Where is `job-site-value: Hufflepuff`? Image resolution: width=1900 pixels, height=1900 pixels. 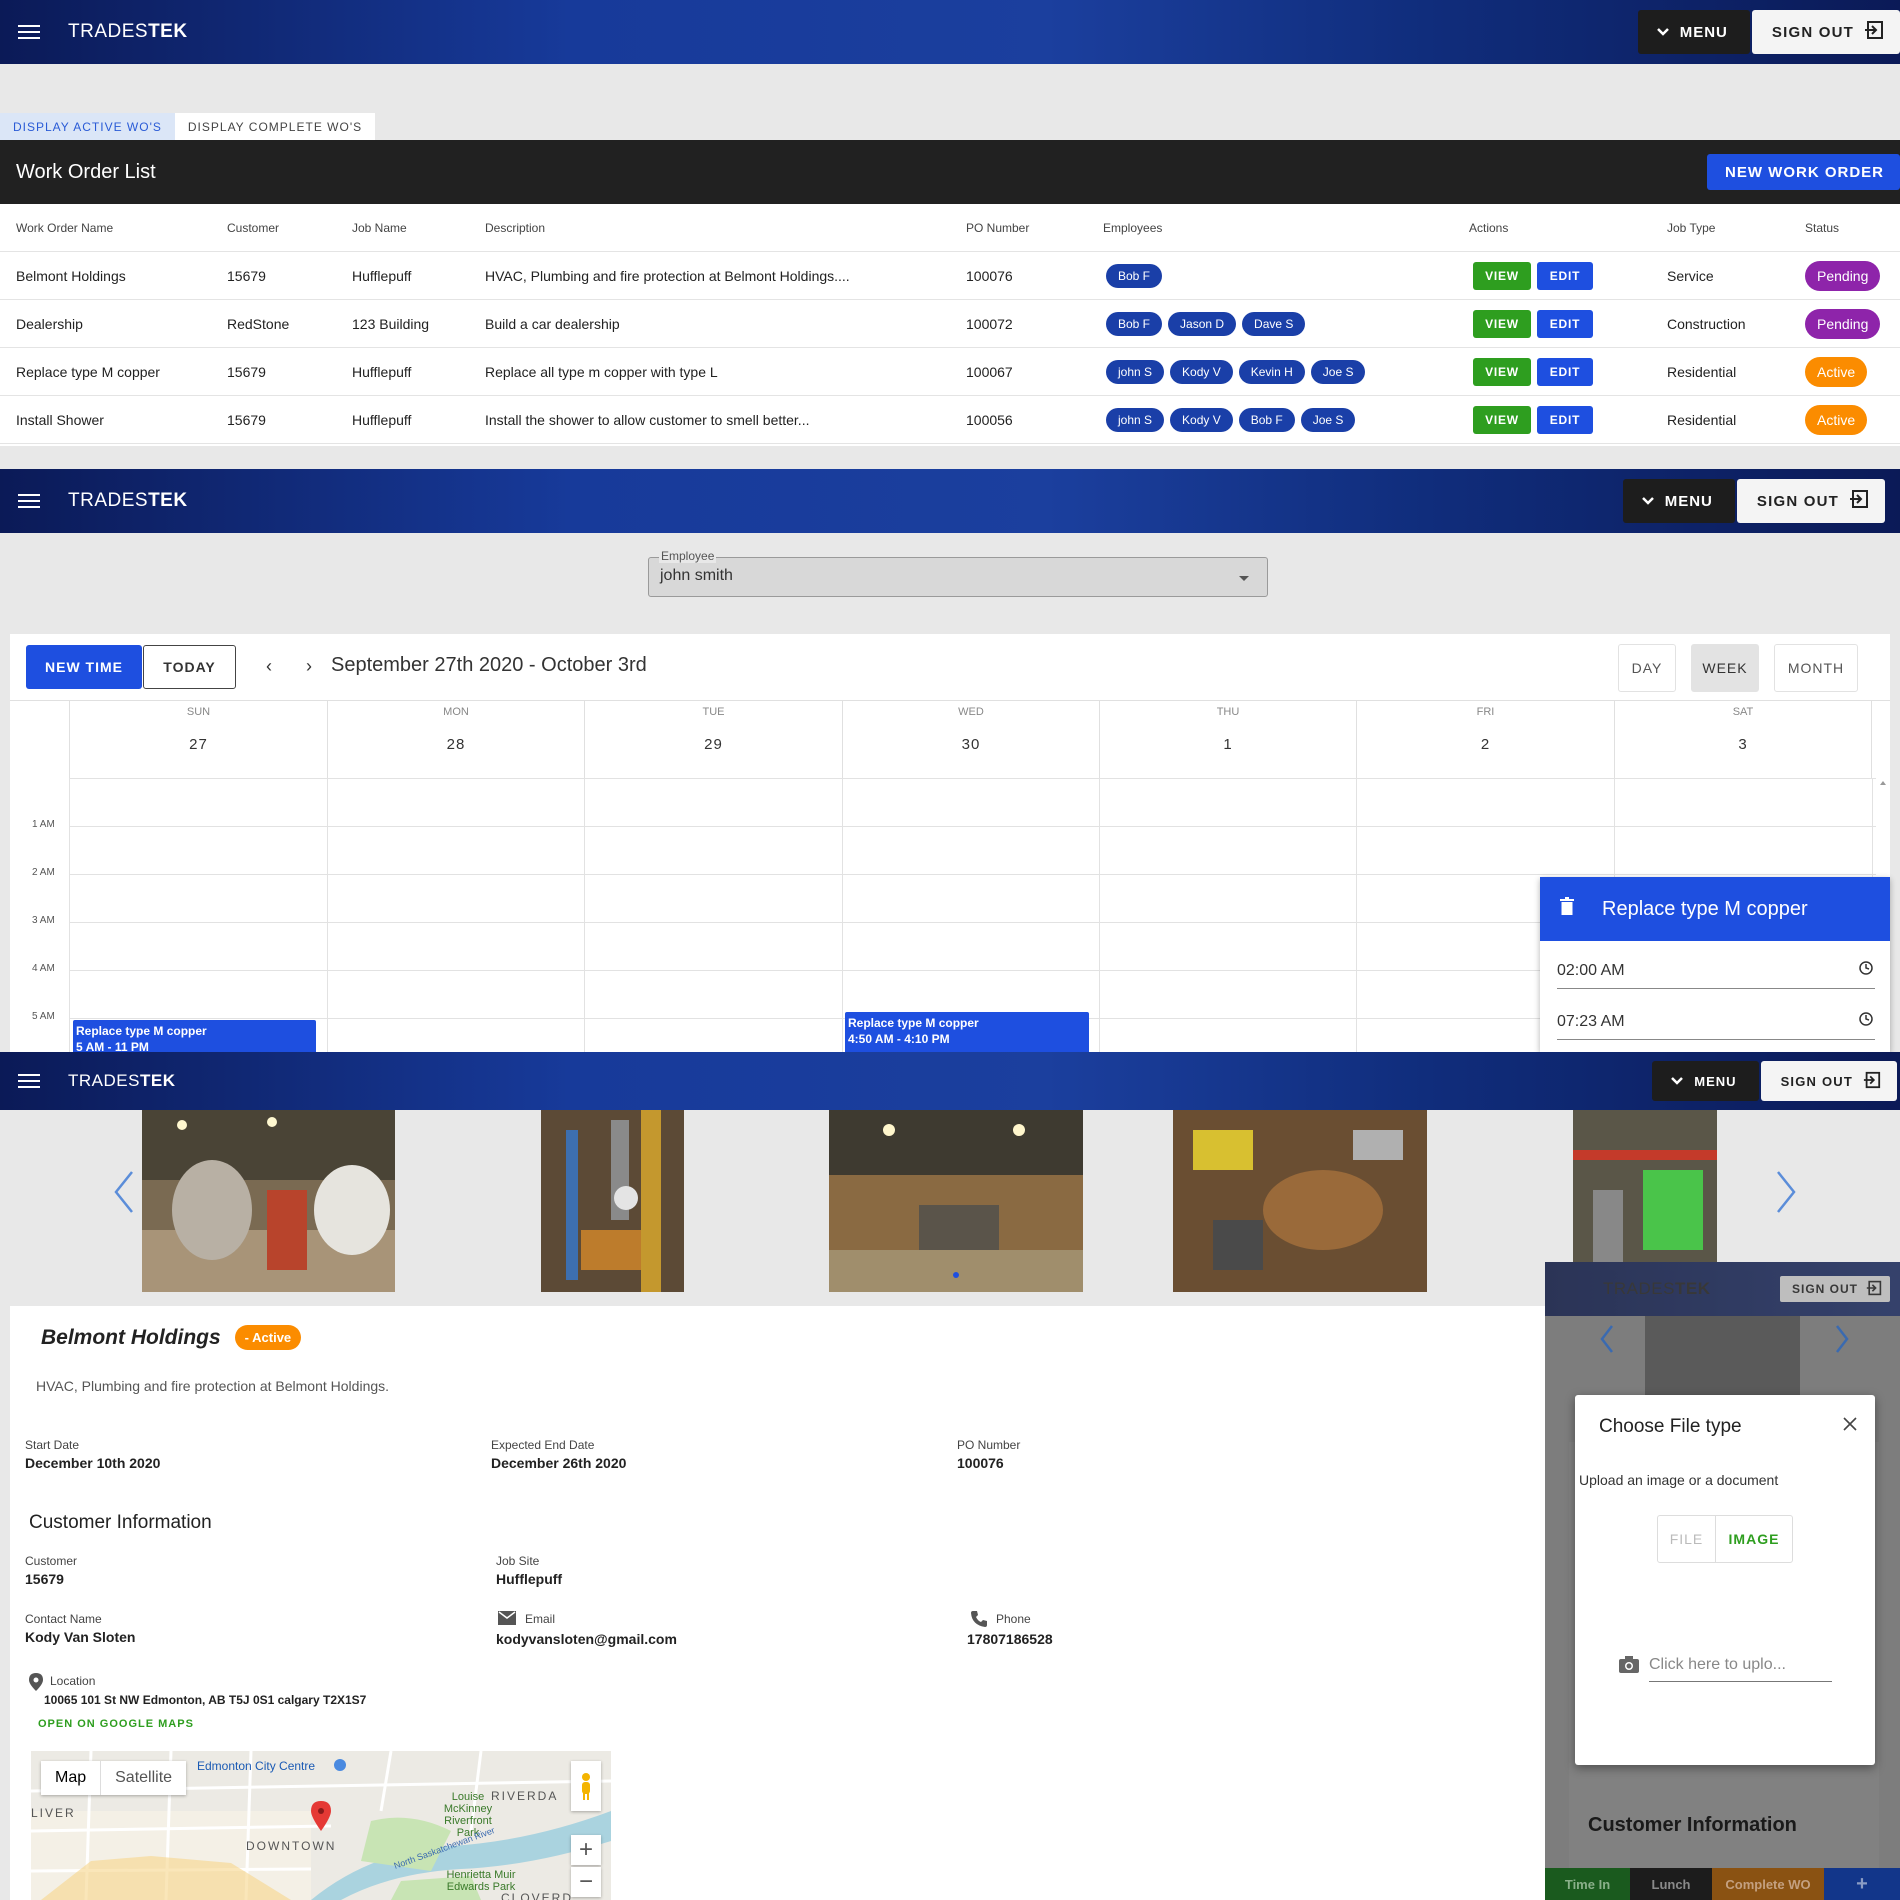 job-site-value: Hufflepuff is located at coordinates (529, 1579).